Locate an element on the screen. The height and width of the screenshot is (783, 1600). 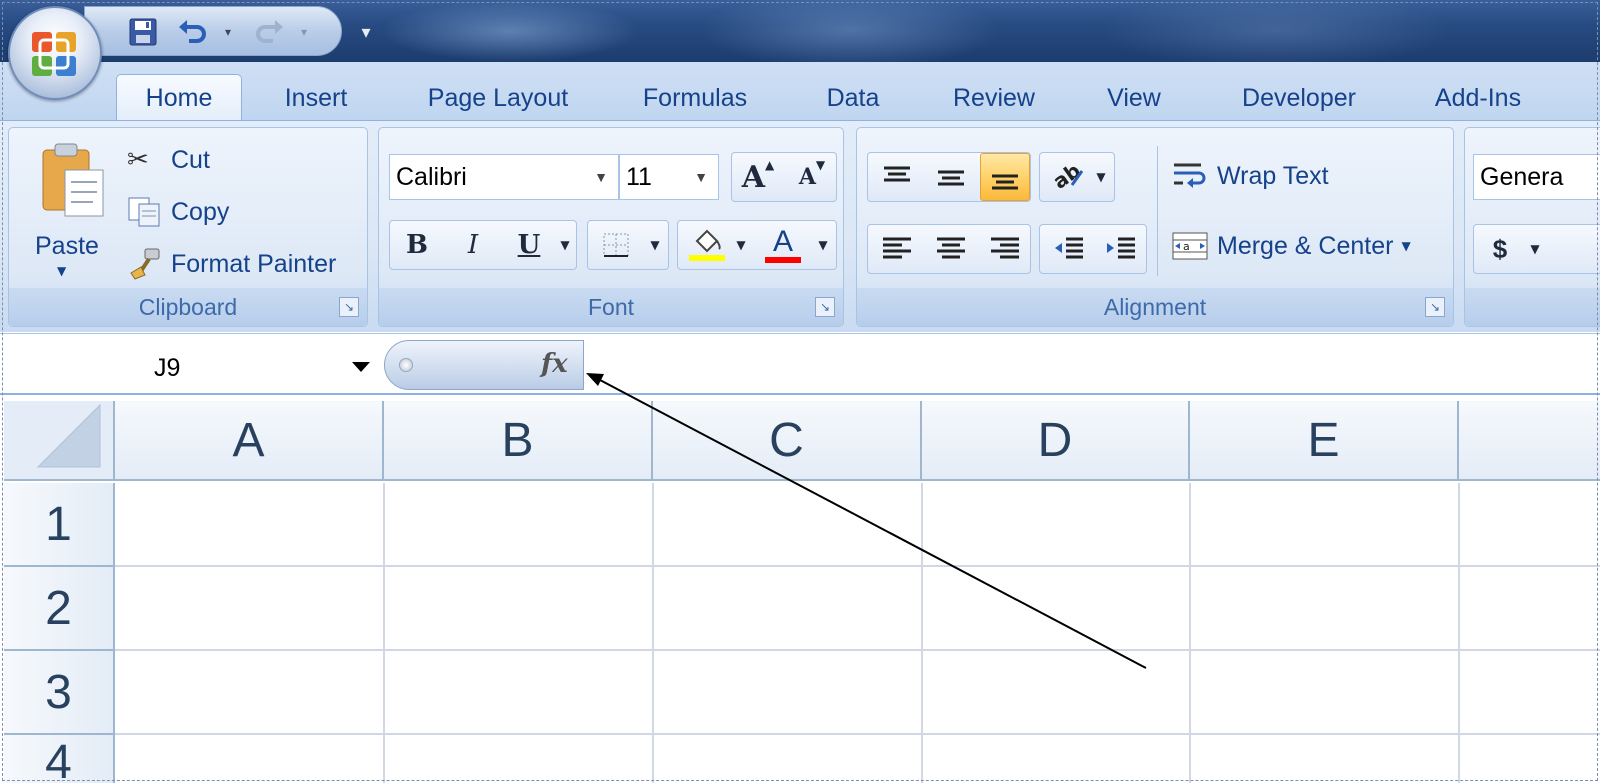
office-logo-icon is located at coordinates (54, 54).